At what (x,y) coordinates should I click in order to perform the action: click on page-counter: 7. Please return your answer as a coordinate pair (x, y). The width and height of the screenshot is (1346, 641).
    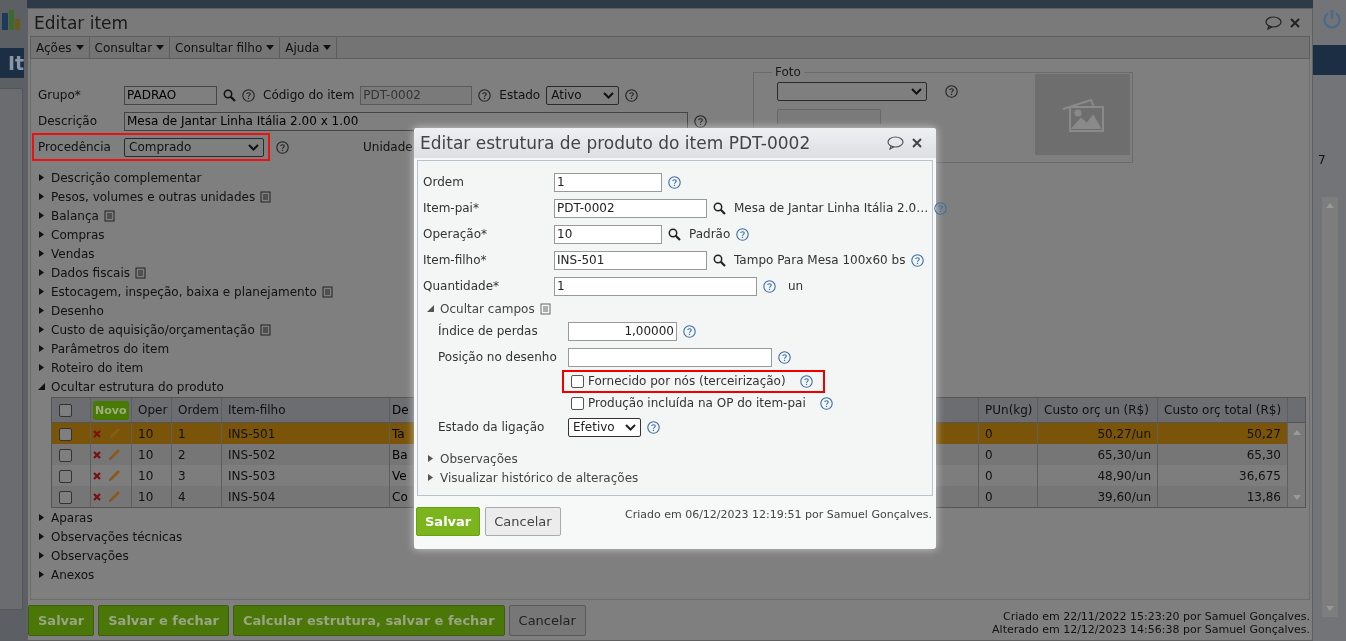
    Looking at the image, I should click on (1321, 160).